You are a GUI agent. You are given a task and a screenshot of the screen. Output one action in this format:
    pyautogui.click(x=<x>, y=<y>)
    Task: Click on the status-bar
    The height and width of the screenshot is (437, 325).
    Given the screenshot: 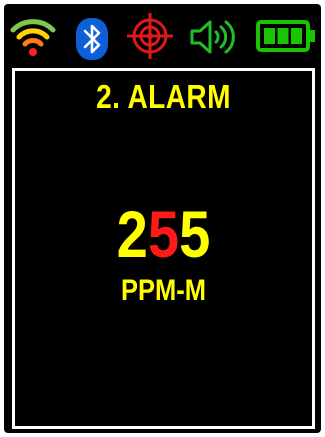 What is the action you would take?
    pyautogui.click(x=162, y=34)
    